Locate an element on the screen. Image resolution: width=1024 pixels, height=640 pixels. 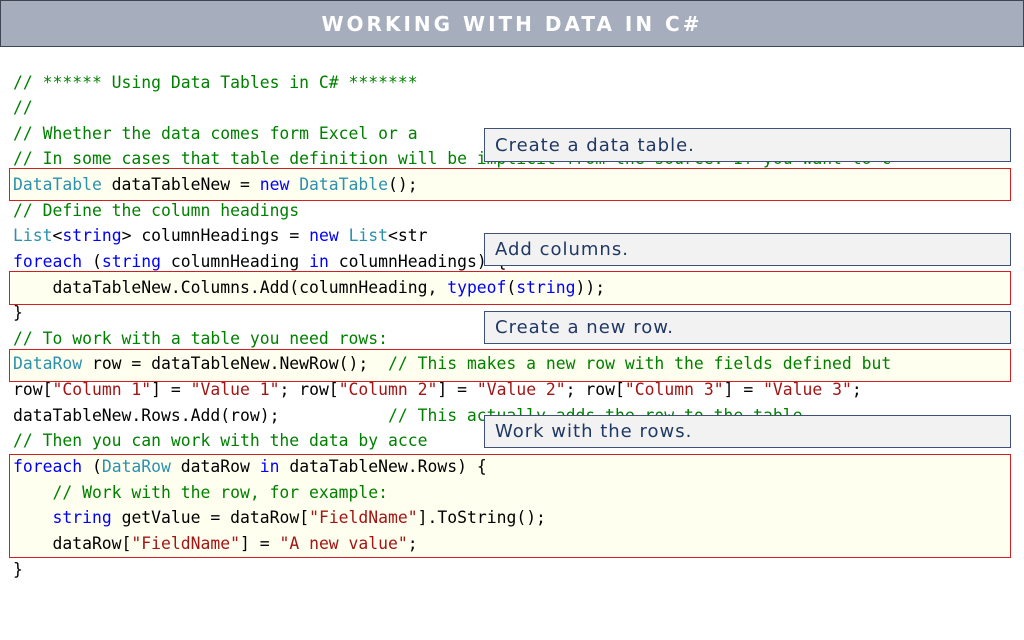
code-token: columnHeading is located at coordinates (235, 261).